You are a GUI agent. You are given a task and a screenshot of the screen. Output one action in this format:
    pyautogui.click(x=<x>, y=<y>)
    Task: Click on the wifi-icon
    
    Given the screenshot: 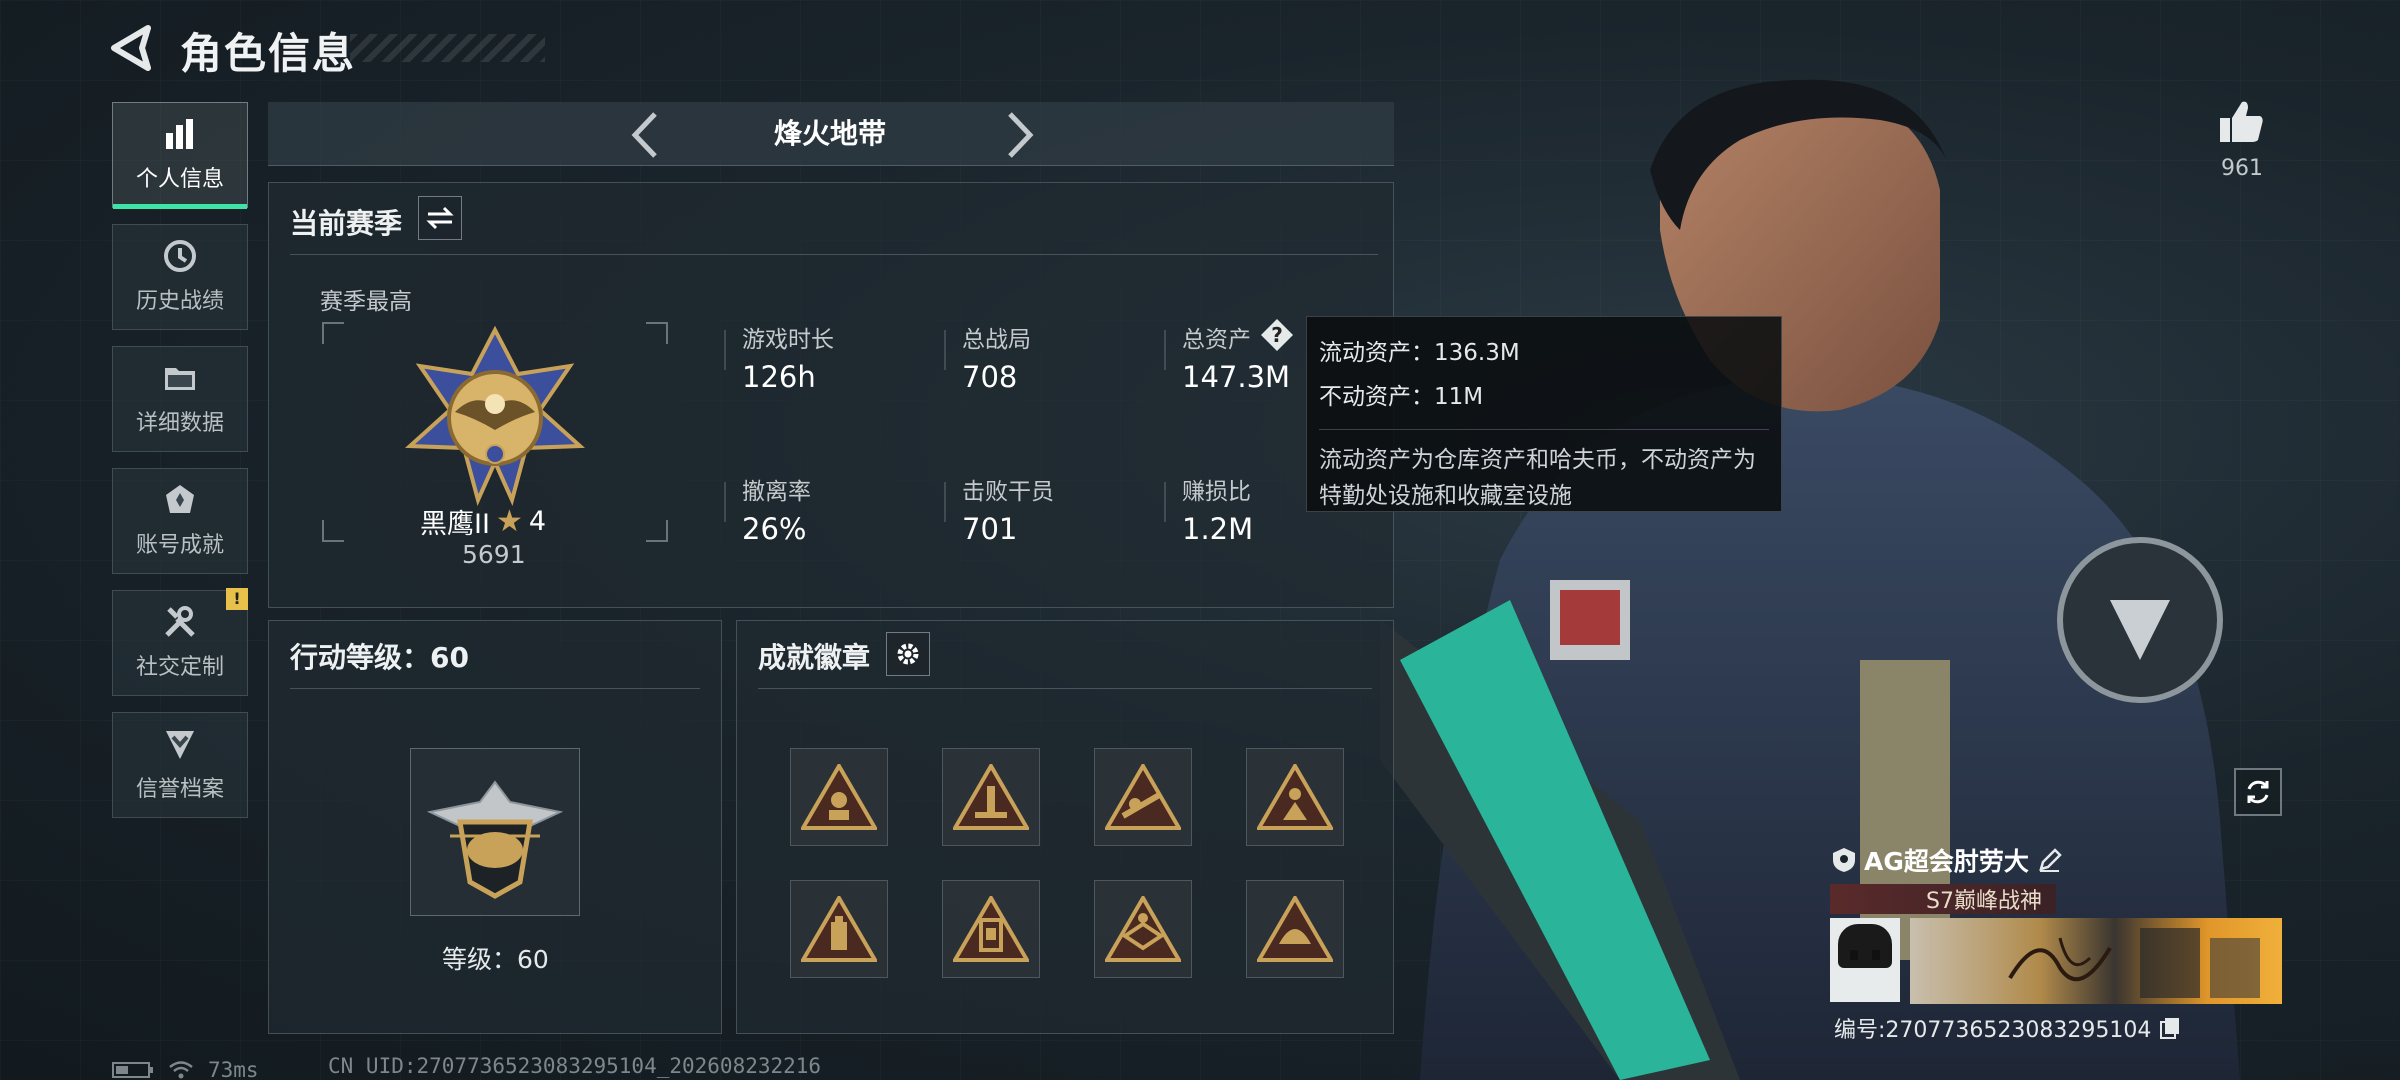 What is the action you would take?
    pyautogui.click(x=181, y=1070)
    